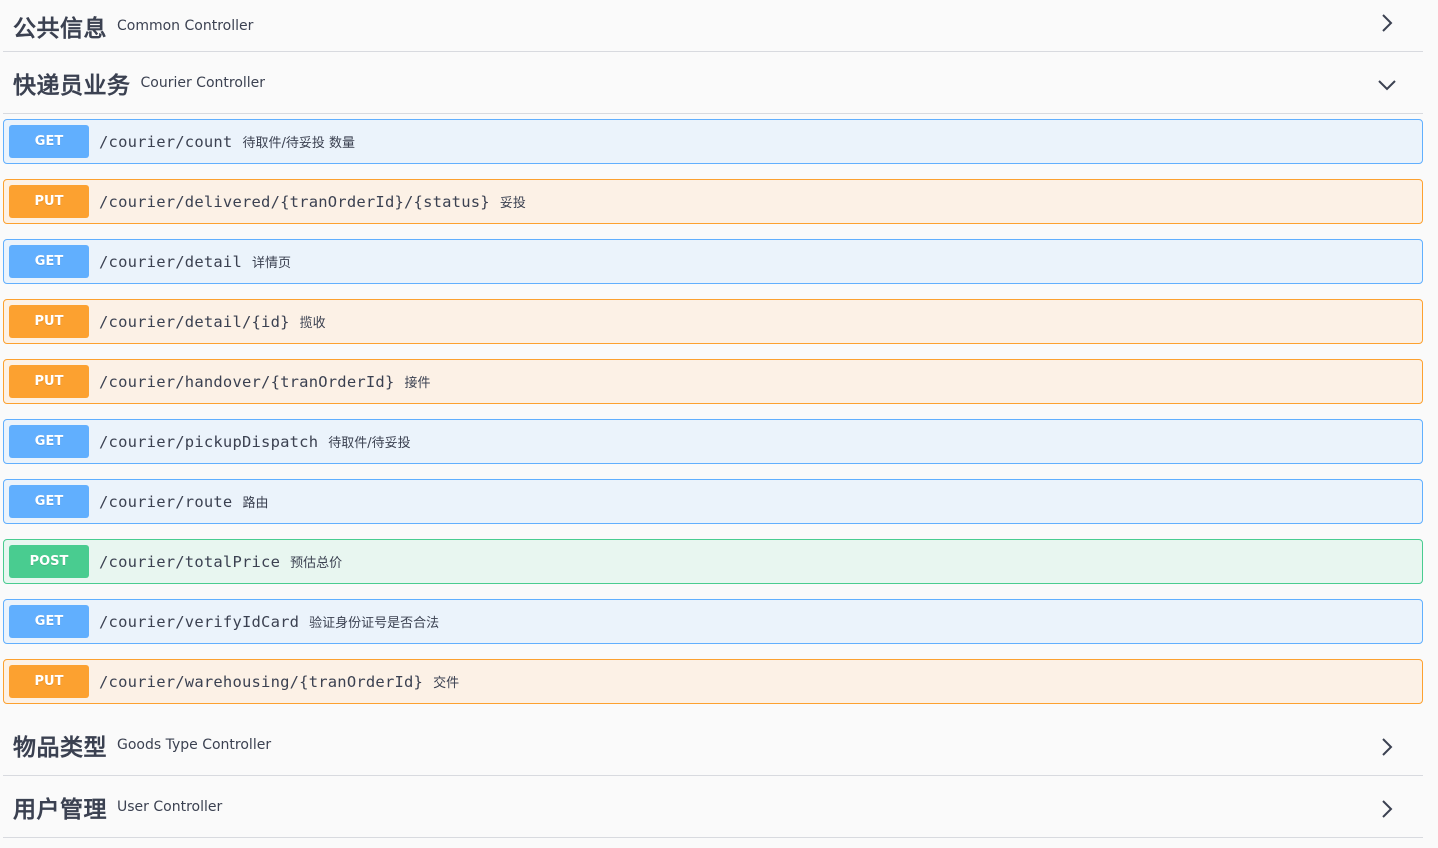 The image size is (1438, 848). Describe the element at coordinates (261, 681) in the screenshot. I see `operation-path: /courier/warehousing/{tranOrderId}` at that location.